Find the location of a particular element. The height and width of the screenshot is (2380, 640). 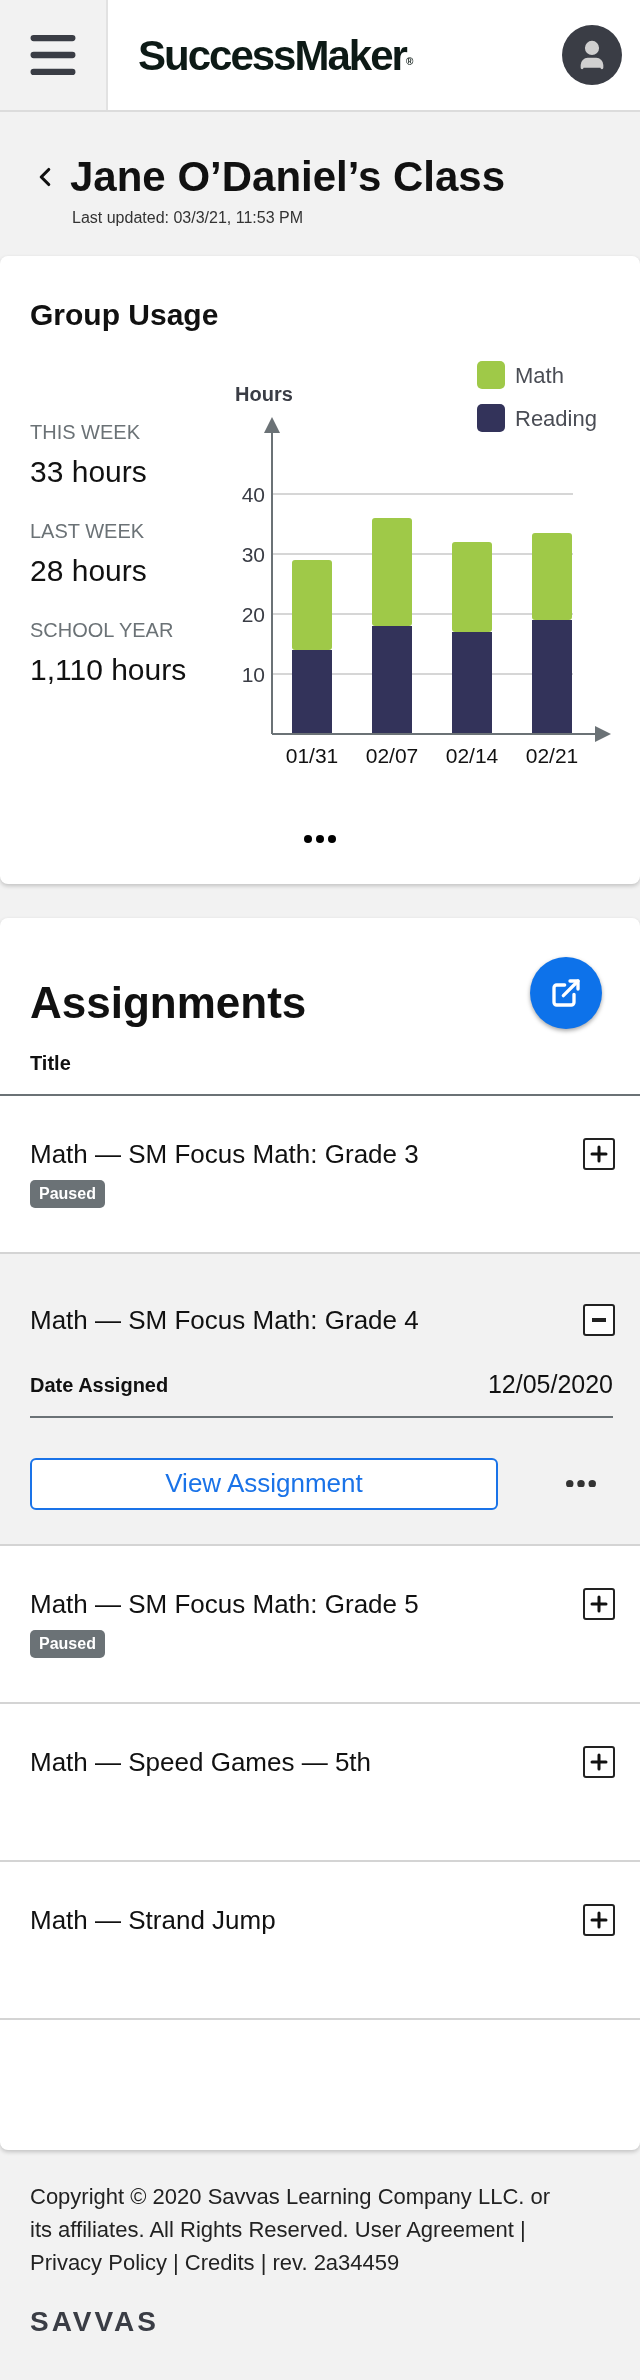

assignment-row: Math — SM Focus Math: Grade 3 Paused is located at coordinates (320, 1175).